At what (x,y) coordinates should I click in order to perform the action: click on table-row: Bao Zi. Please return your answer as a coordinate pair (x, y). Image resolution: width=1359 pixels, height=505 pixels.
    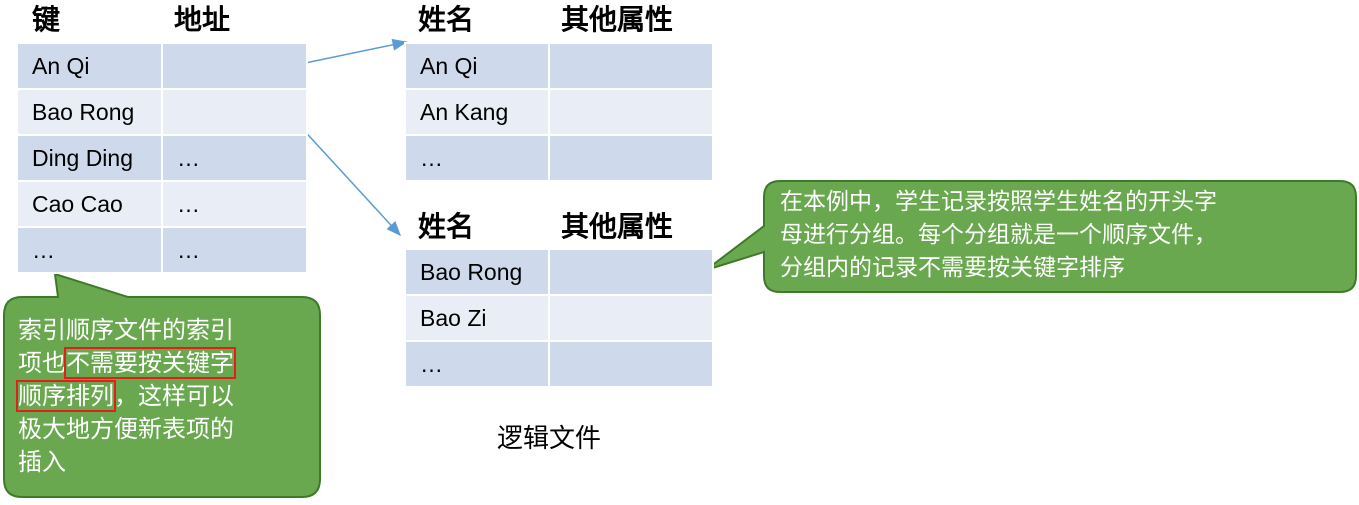
    Looking at the image, I should click on (559, 318).